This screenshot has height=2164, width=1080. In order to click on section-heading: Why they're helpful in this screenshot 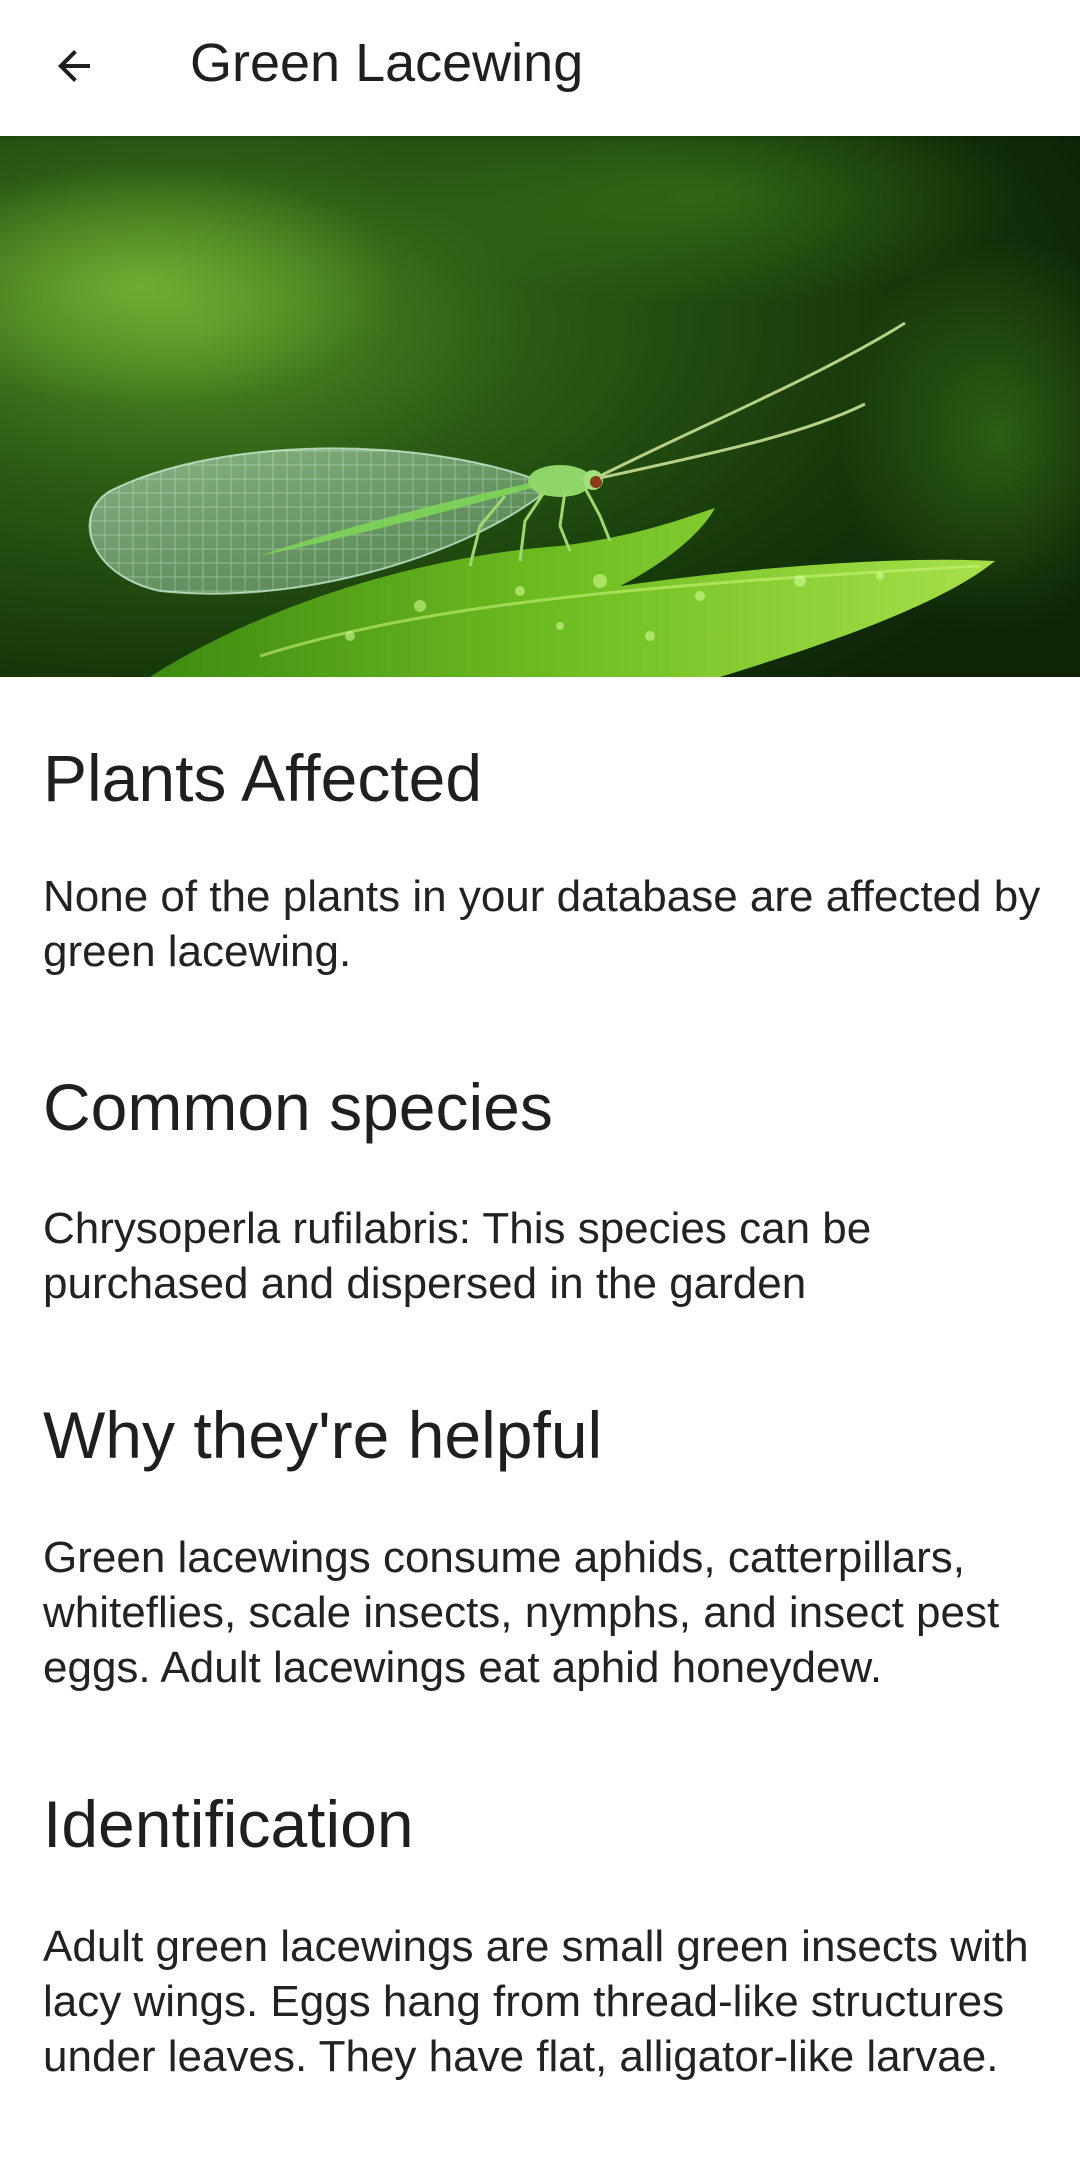, I will do `click(323, 1435)`.